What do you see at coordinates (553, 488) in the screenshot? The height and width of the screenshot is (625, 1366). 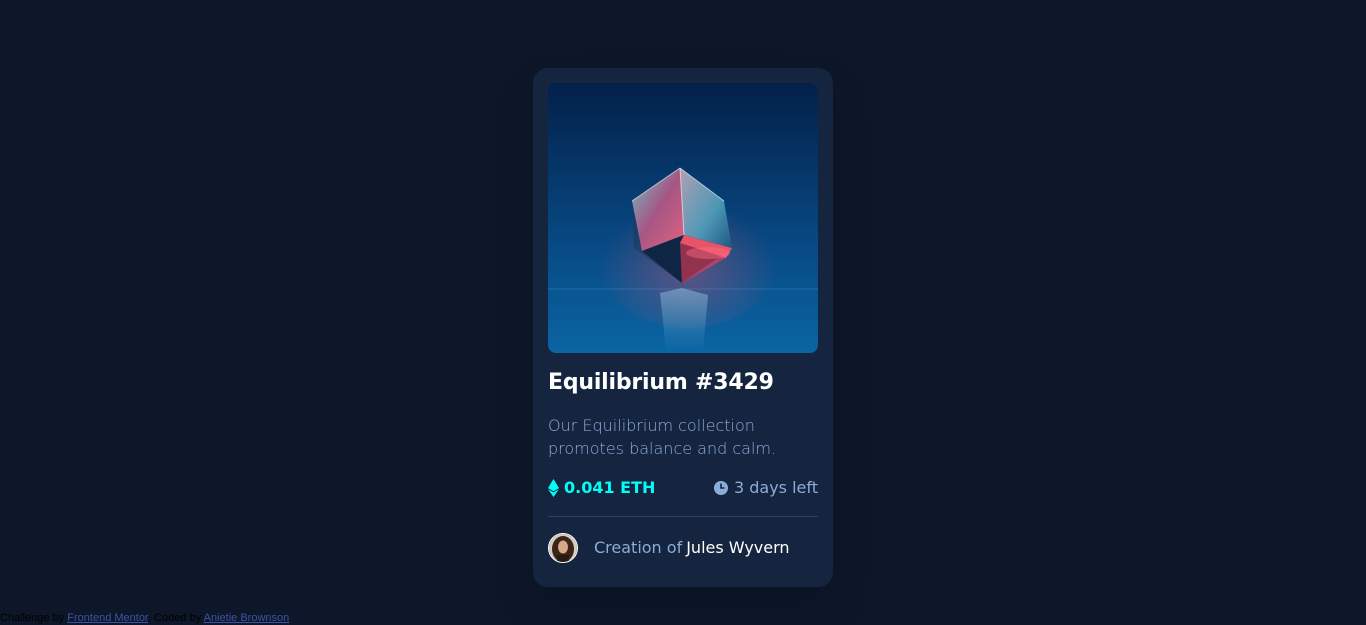 I see `ethereum-icon` at bounding box center [553, 488].